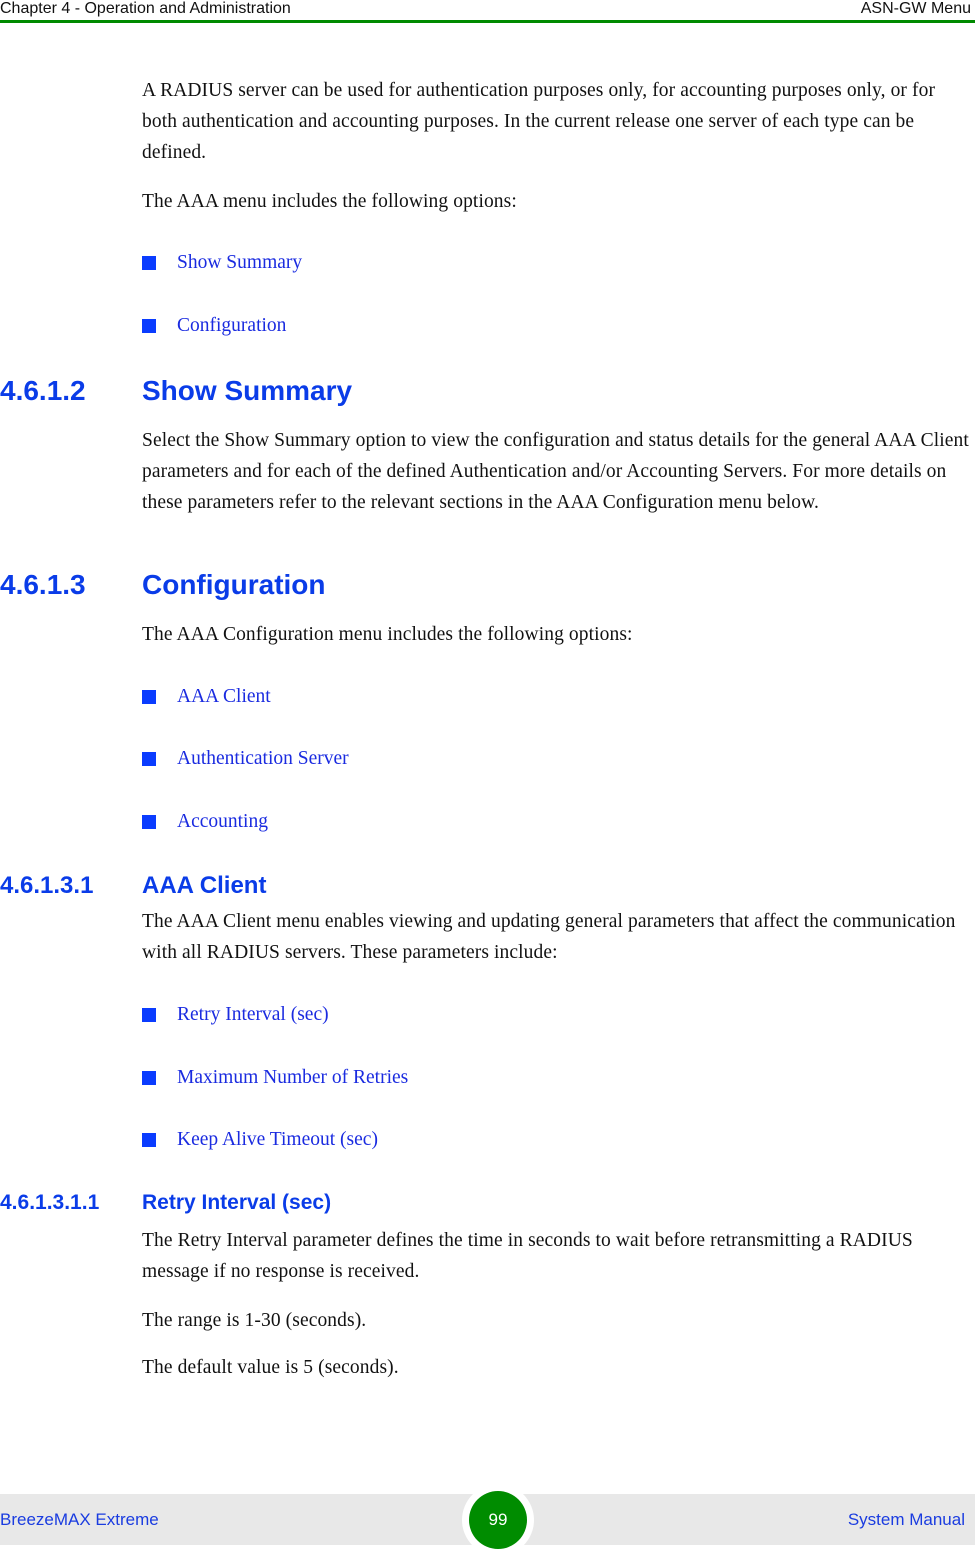 The height and width of the screenshot is (1556, 975). What do you see at coordinates (43, 584) in the screenshot?
I see `section-number: 4.6.1.3` at bounding box center [43, 584].